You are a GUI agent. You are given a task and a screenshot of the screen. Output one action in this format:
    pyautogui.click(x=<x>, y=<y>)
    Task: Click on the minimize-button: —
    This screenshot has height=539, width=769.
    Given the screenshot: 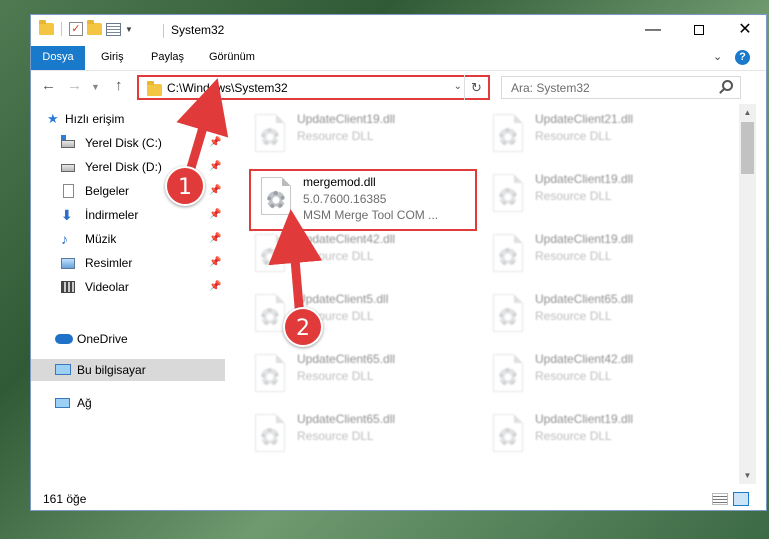 What is the action you would take?
    pyautogui.click(x=653, y=30)
    